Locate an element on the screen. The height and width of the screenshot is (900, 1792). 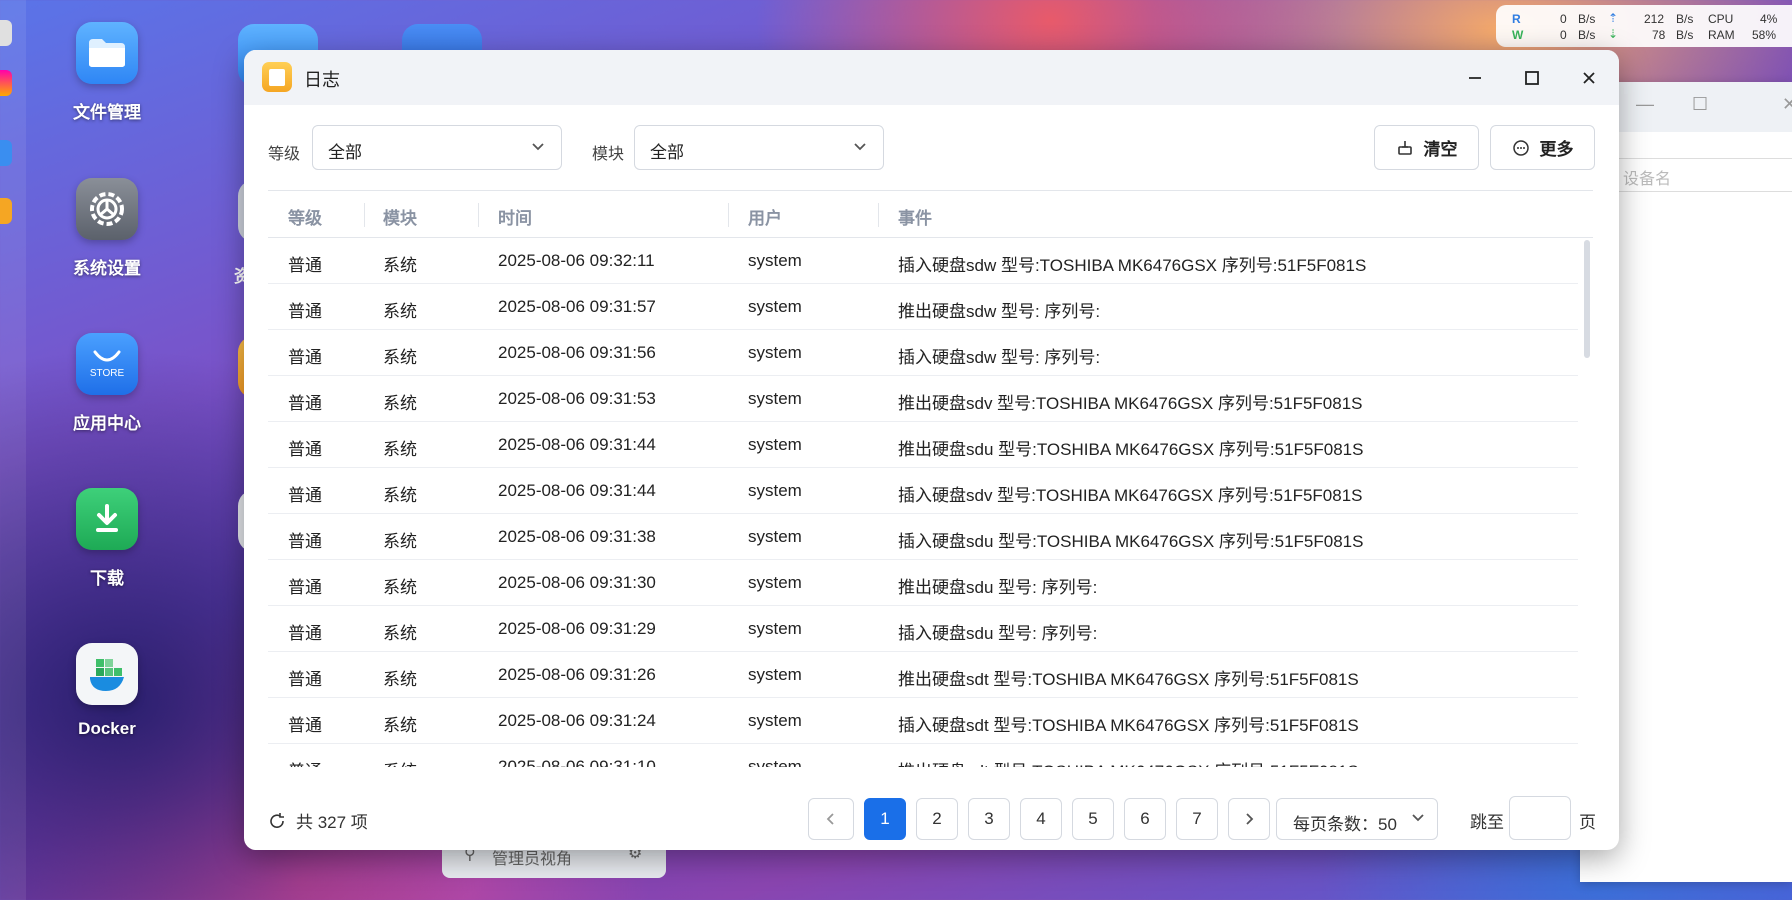
column-header-level: 等级 is located at coordinates (305, 216).